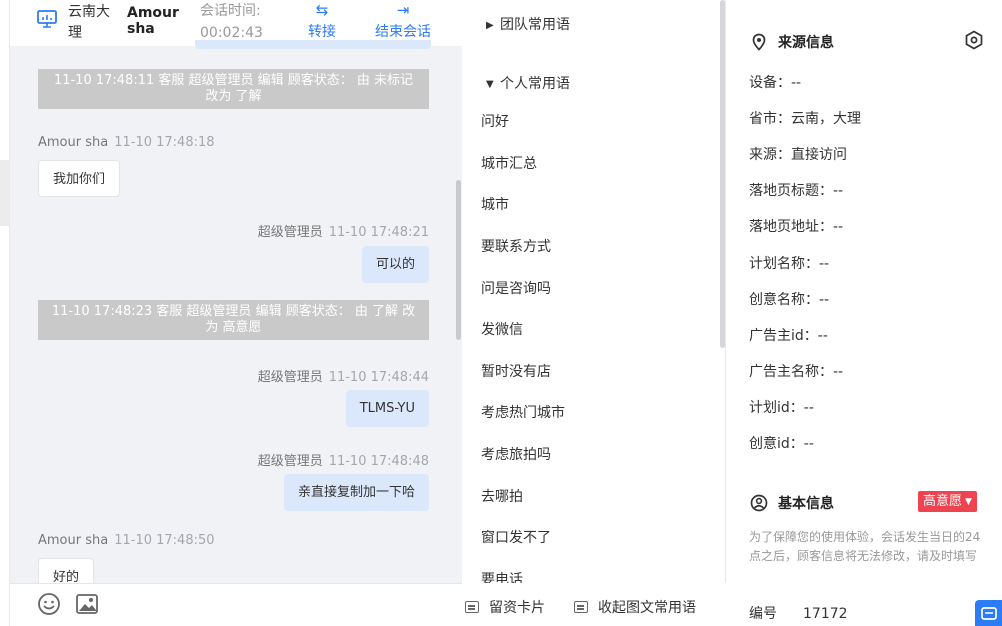 This screenshot has height=626, width=1002. I want to click on intent-status-dropdown: 高意愿 ▼, so click(947, 501).